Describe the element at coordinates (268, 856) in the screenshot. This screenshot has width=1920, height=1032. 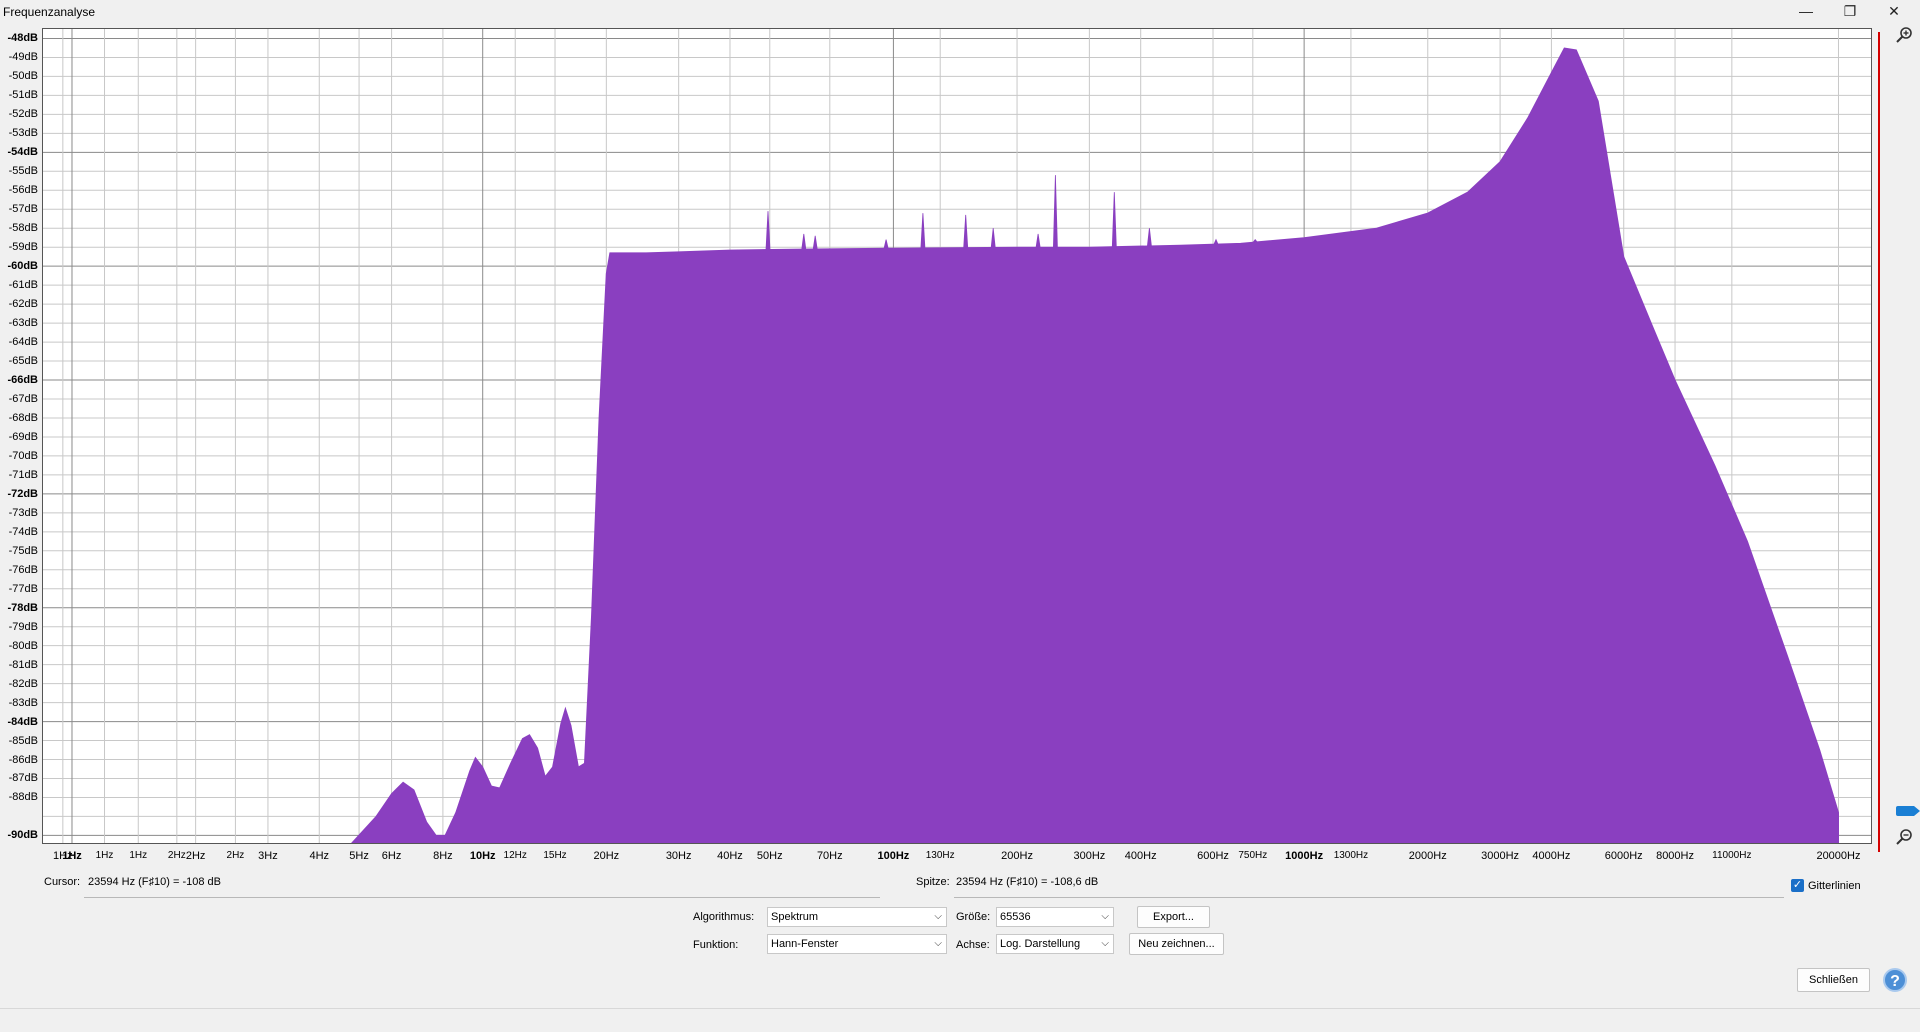
I see `x-tick-label: 3Hz` at that location.